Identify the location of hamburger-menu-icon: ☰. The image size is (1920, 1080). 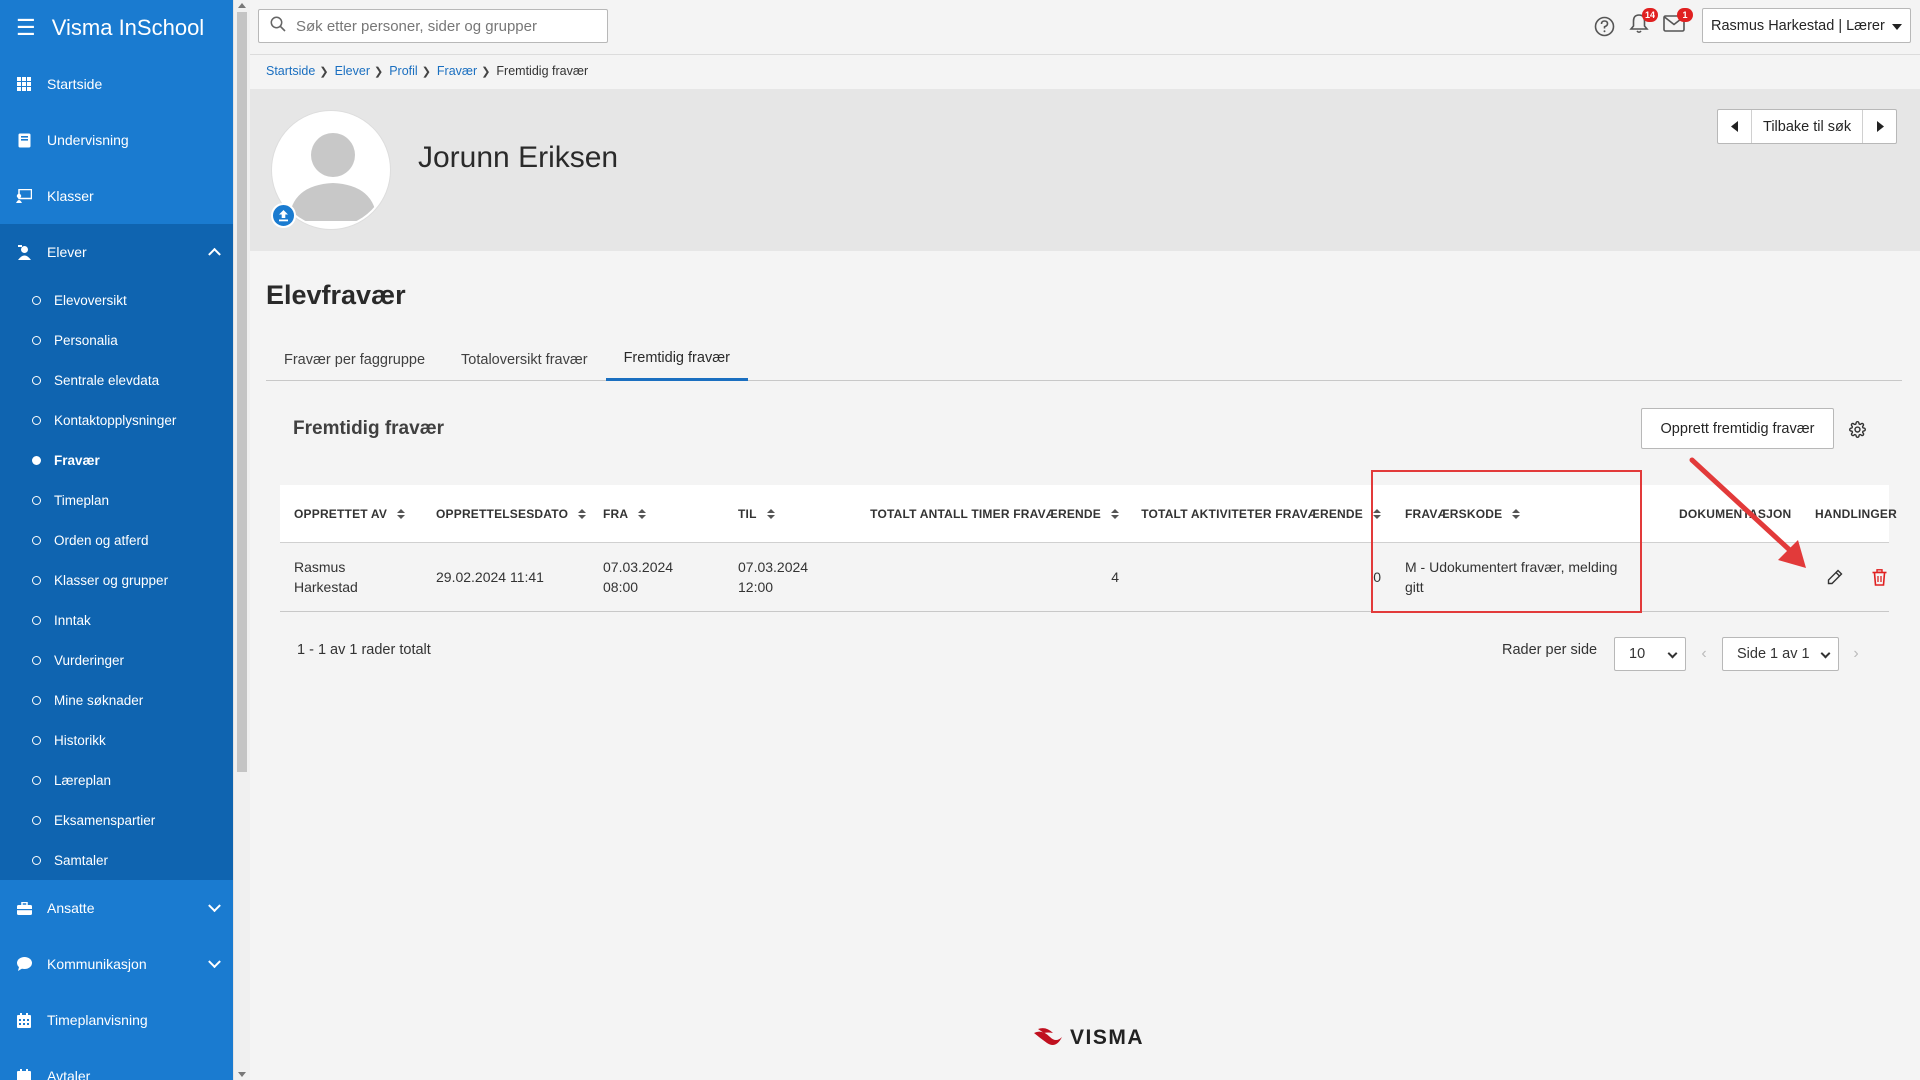
(26, 28).